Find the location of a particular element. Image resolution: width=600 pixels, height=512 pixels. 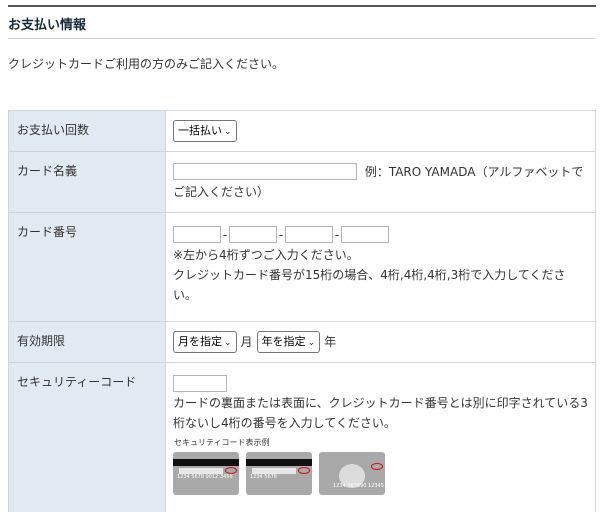

card-back-sample: 1234 5678 9012 3456 is located at coordinates (206, 473).